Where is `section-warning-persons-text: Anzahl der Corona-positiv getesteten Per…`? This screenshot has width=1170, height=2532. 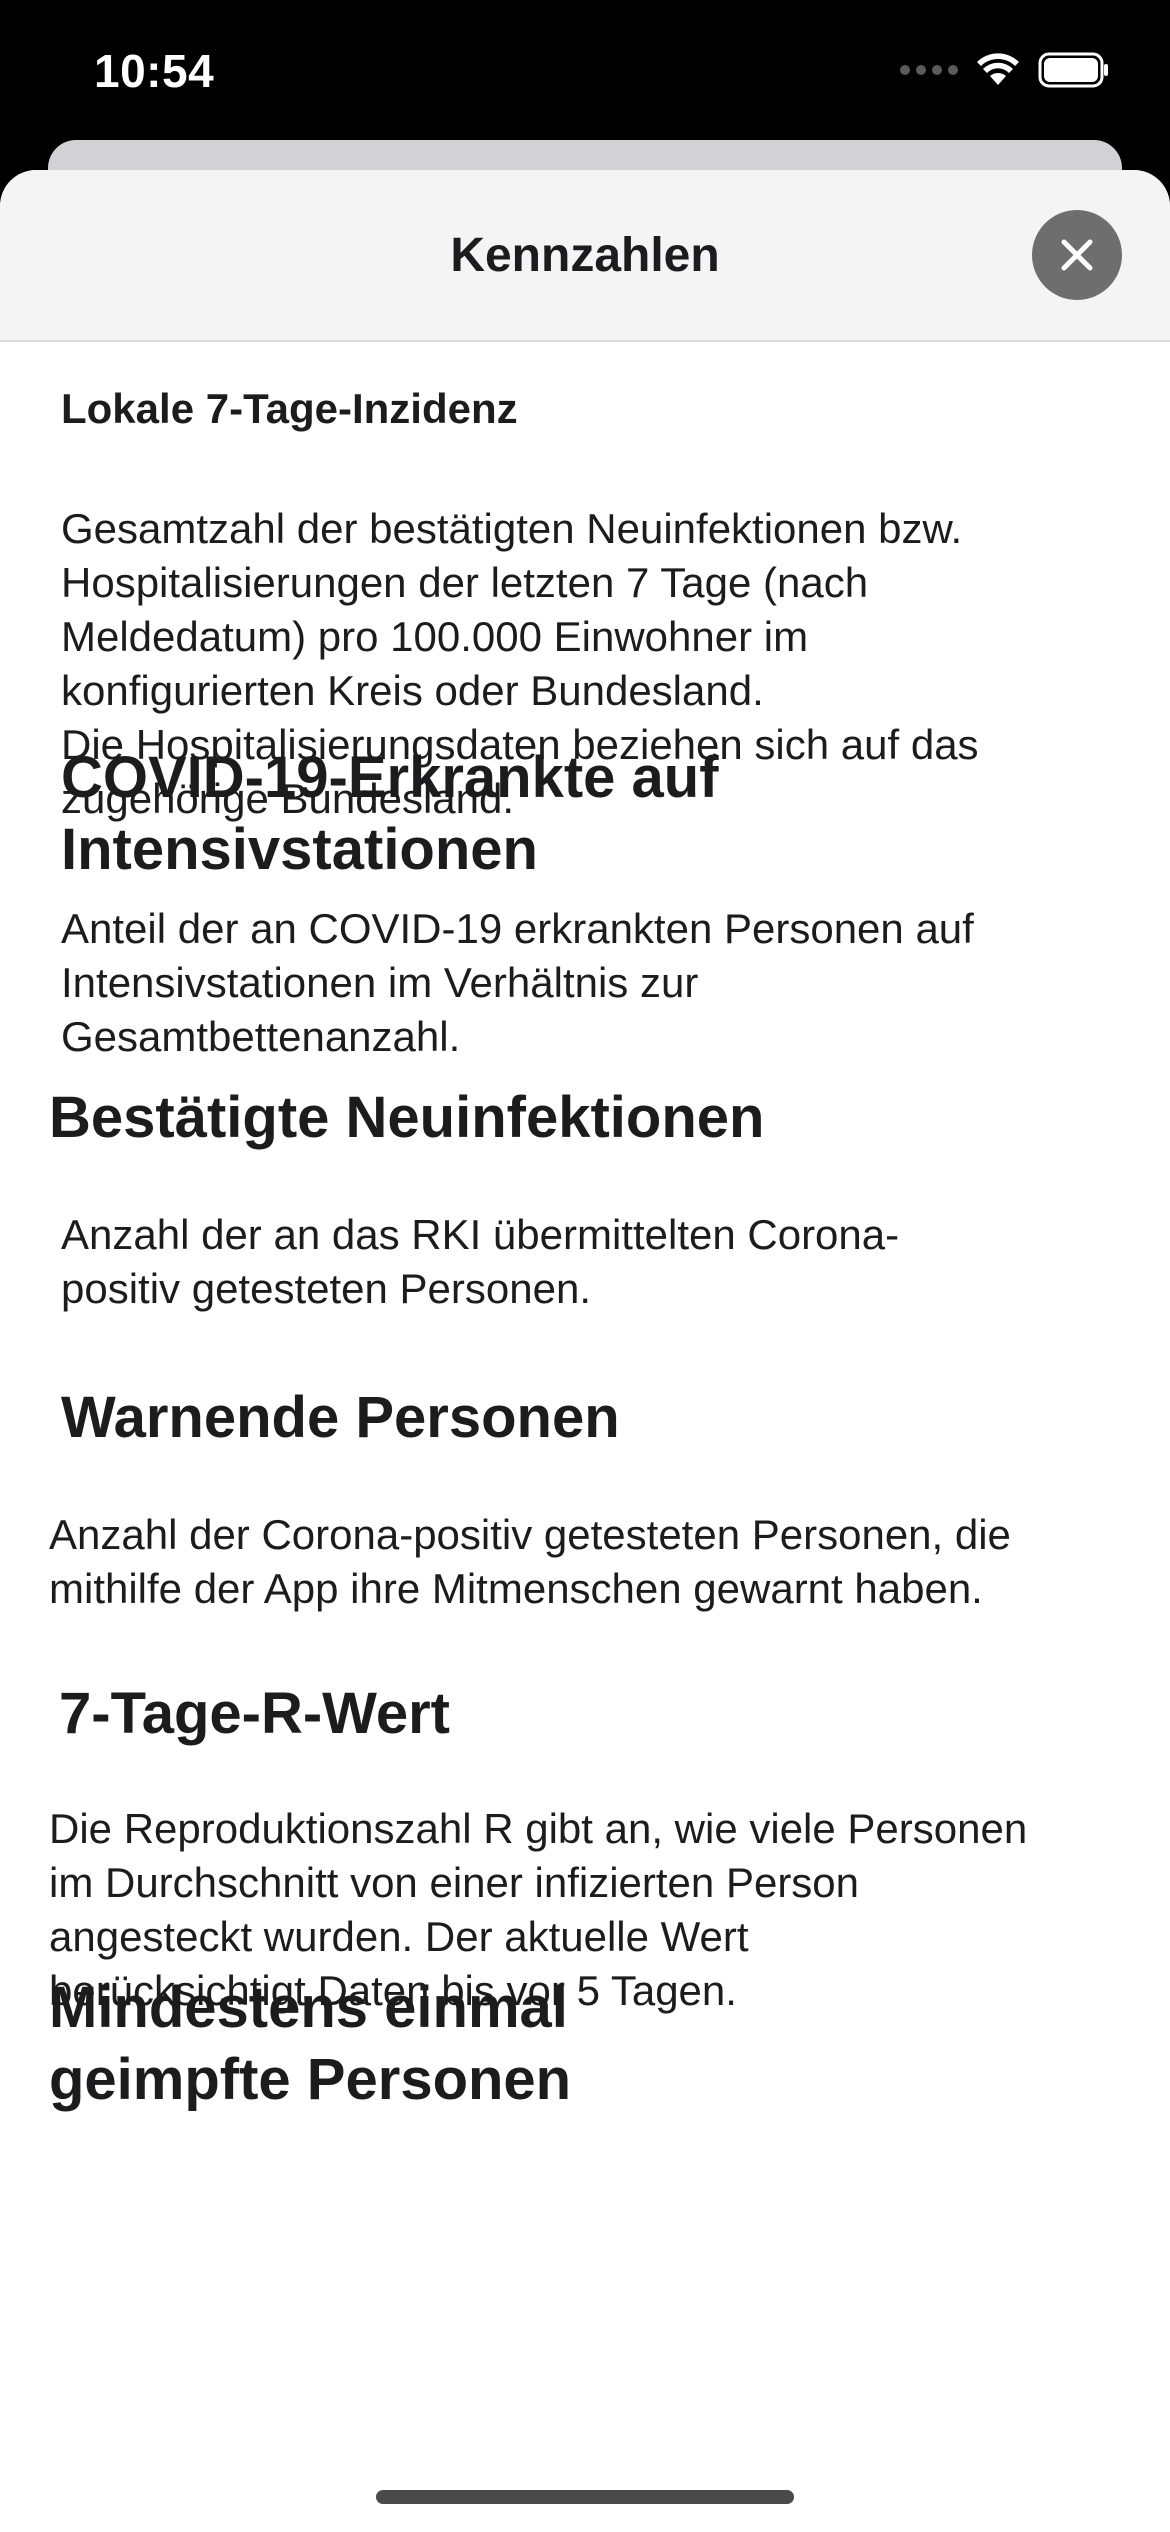 section-warning-persons-text: Anzahl der Corona-positiv getesteten Per… is located at coordinates (599, 1562).